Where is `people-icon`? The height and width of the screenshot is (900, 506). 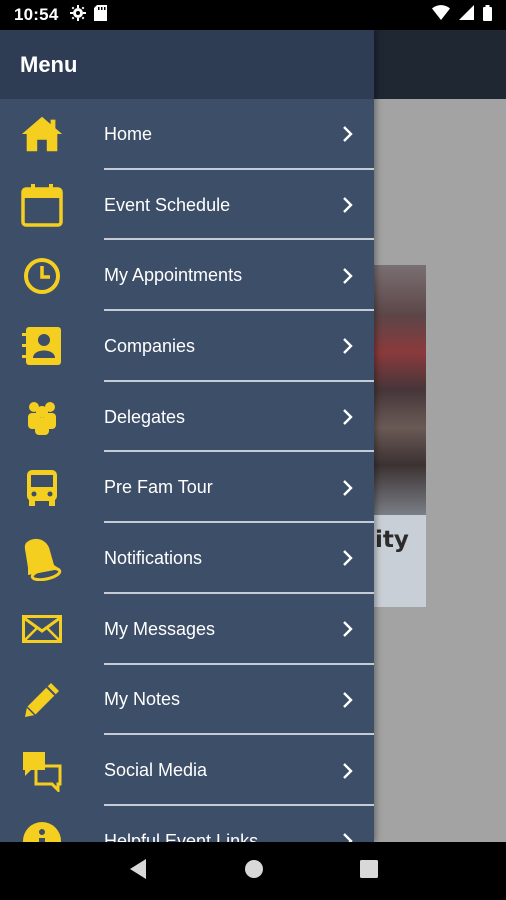 people-icon is located at coordinates (42, 417).